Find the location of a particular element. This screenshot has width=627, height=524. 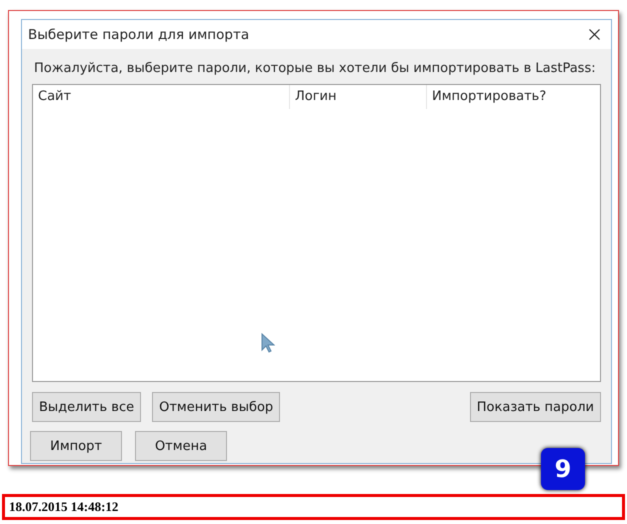

window-title: Выберите пароли для импорта is located at coordinates (139, 34).